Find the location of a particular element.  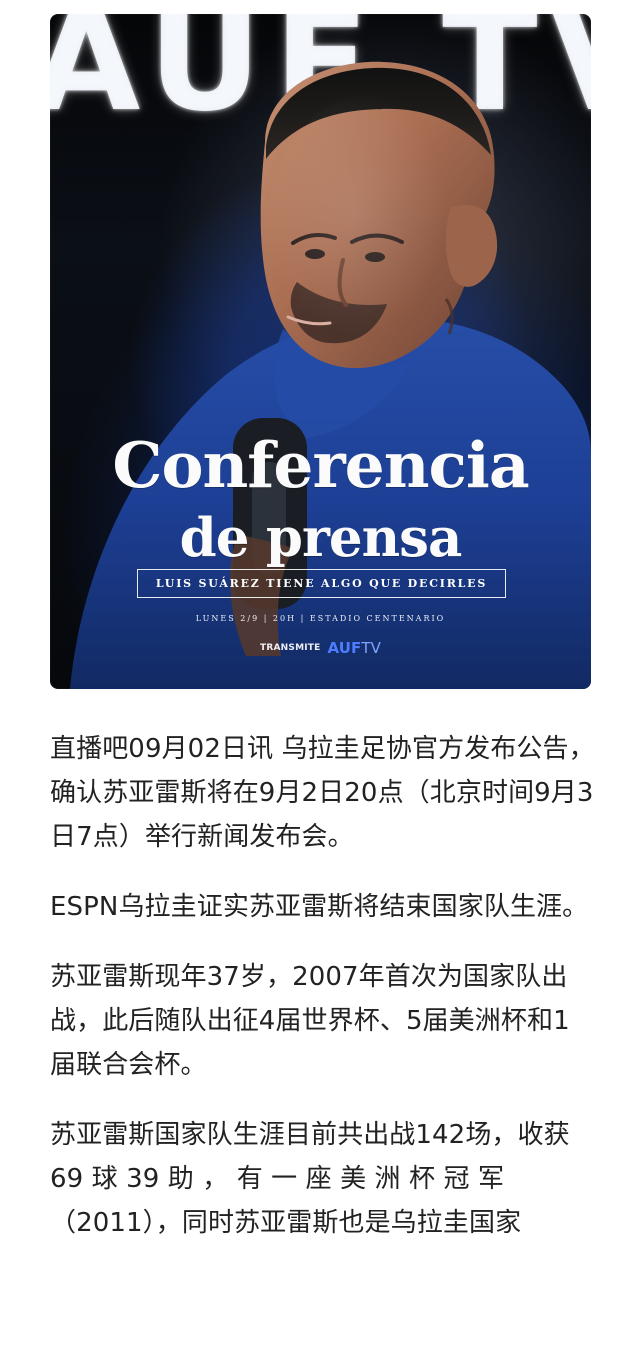

bottom-clip-fade is located at coordinates (320, 1361).